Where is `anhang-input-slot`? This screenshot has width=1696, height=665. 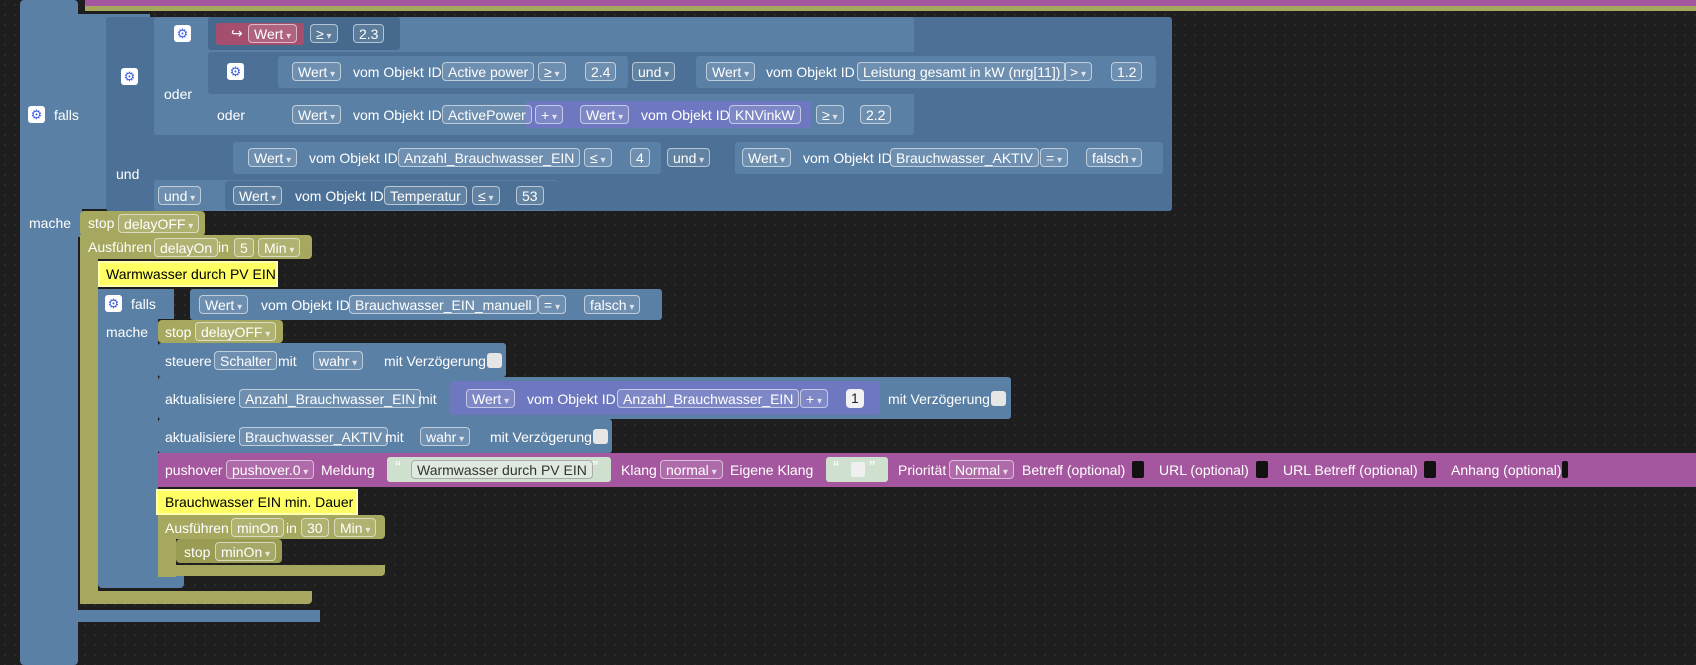 anhang-input-slot is located at coordinates (1565, 469).